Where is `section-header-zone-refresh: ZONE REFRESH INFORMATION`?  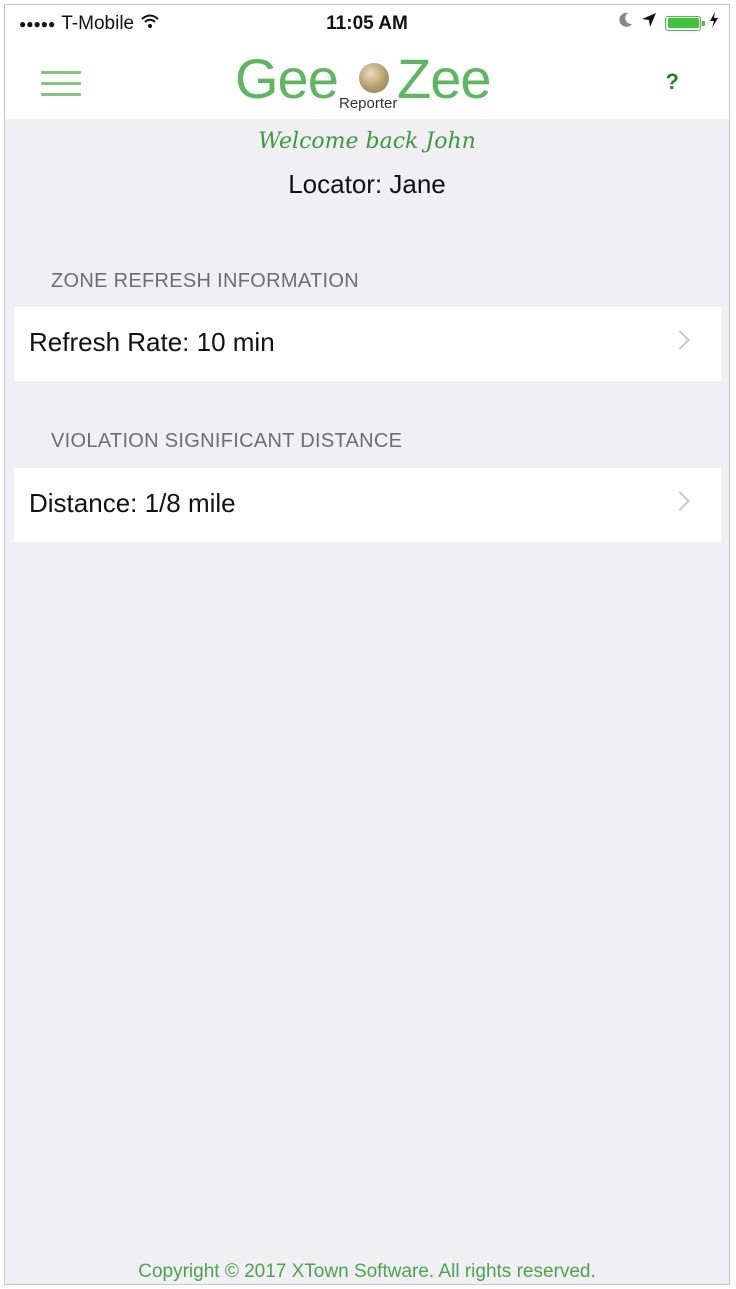 section-header-zone-refresh: ZONE REFRESH INFORMATION is located at coordinates (205, 281).